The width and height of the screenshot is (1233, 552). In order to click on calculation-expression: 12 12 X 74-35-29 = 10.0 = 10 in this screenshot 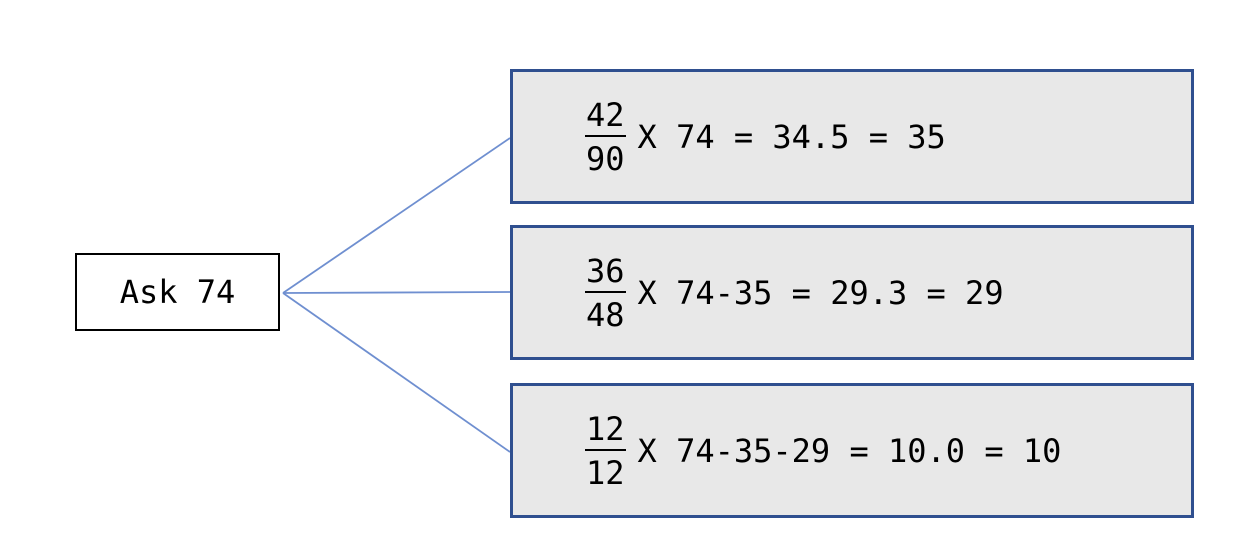, I will do `click(823, 450)`.